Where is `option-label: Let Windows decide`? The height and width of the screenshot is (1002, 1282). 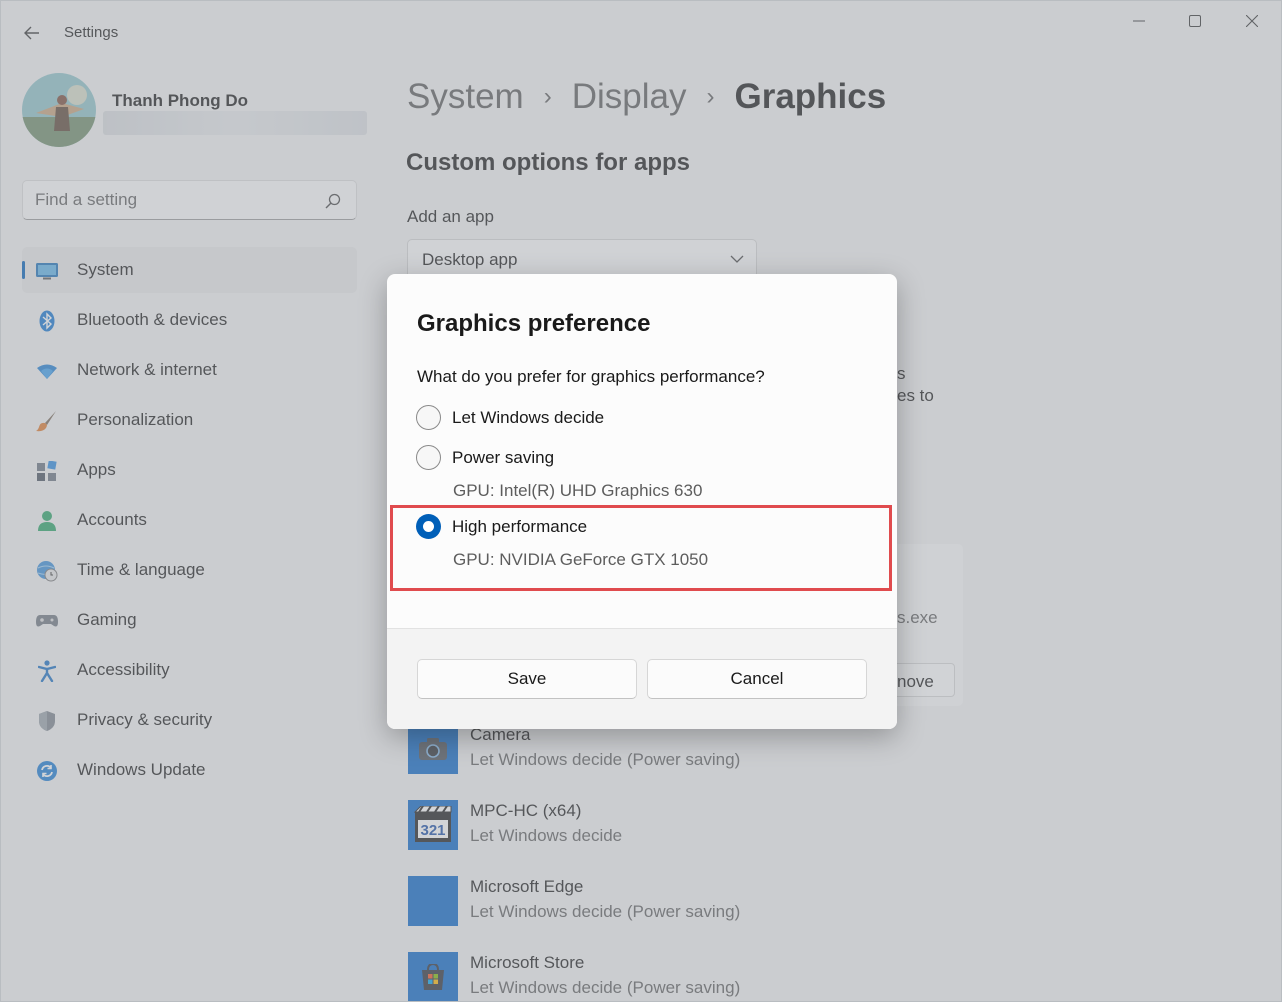 option-label: Let Windows decide is located at coordinates (528, 417).